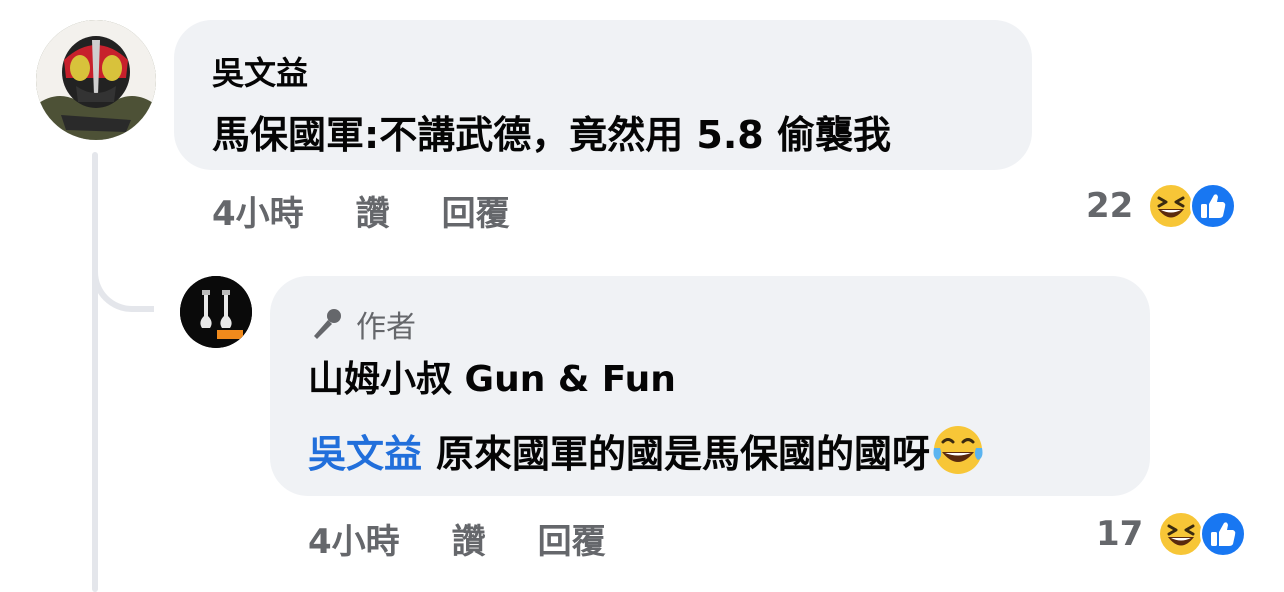 The width and height of the screenshot is (1284, 592). What do you see at coordinates (492, 376) in the screenshot?
I see `reply-author: 山姆小叔 Gun & Fun` at bounding box center [492, 376].